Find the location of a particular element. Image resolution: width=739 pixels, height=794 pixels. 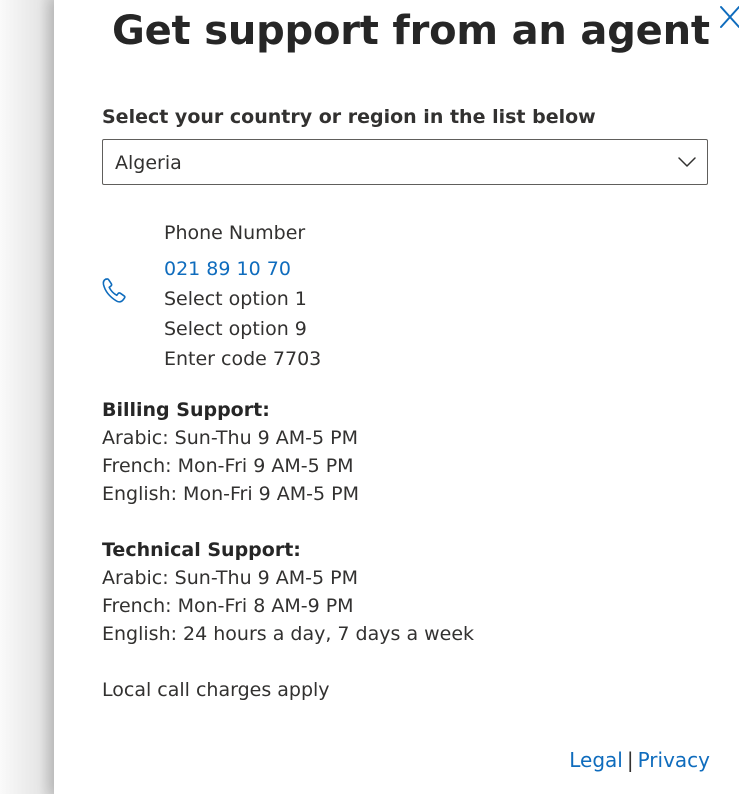

country-selected-value: Algeria is located at coordinates (148, 163).